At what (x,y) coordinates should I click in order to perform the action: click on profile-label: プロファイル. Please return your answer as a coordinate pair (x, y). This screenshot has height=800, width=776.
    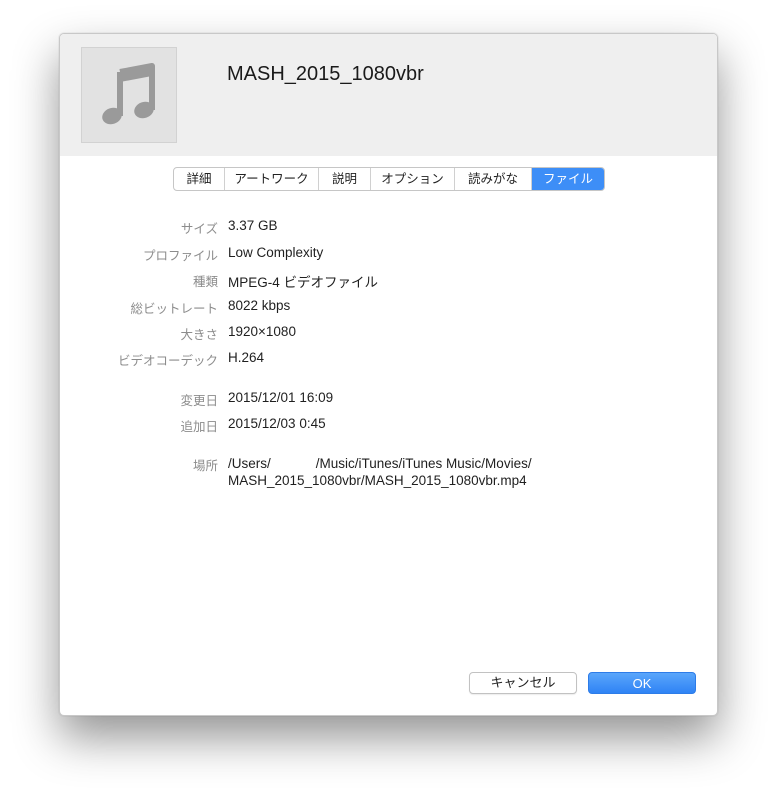
    Looking at the image, I should click on (180, 255).